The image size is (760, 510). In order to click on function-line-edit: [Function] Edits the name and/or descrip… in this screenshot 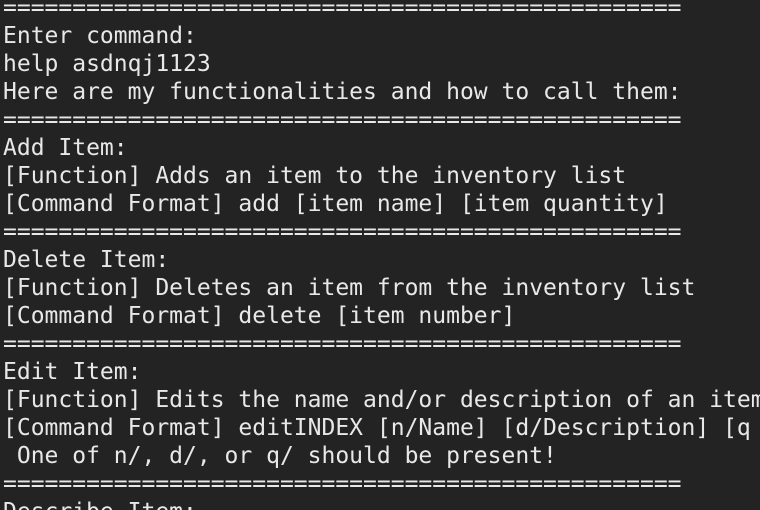, I will do `click(381, 400)`.